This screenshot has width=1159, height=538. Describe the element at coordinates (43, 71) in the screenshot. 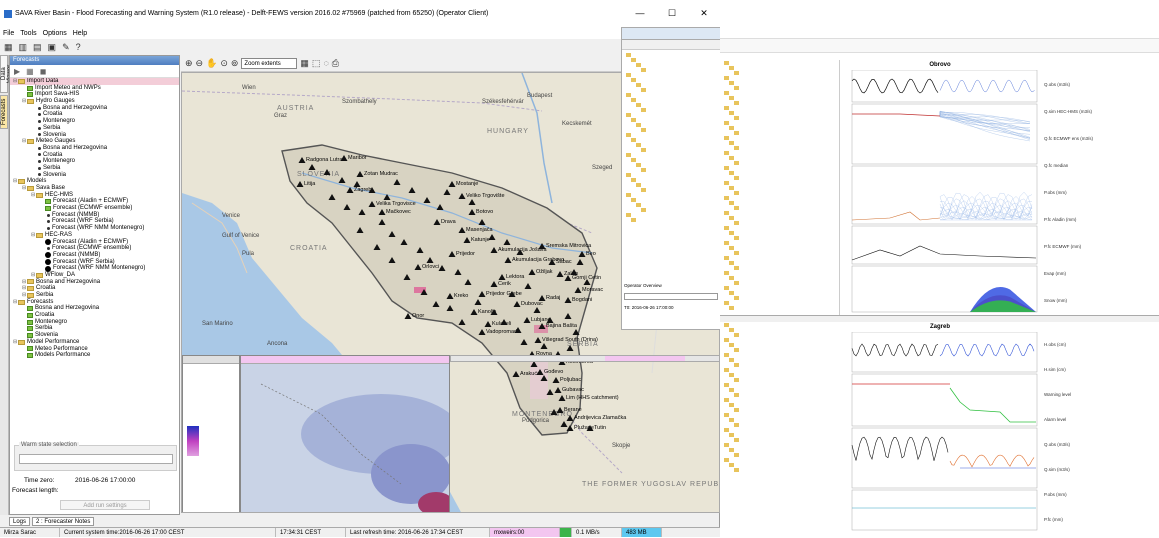

I see `options-icon: ◼` at that location.